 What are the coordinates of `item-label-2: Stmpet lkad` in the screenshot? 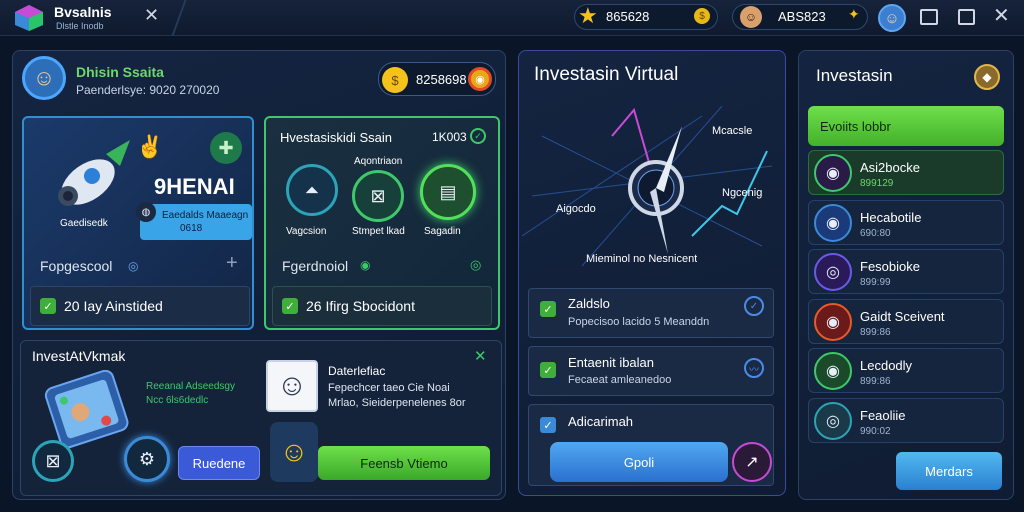 It's located at (378, 231).